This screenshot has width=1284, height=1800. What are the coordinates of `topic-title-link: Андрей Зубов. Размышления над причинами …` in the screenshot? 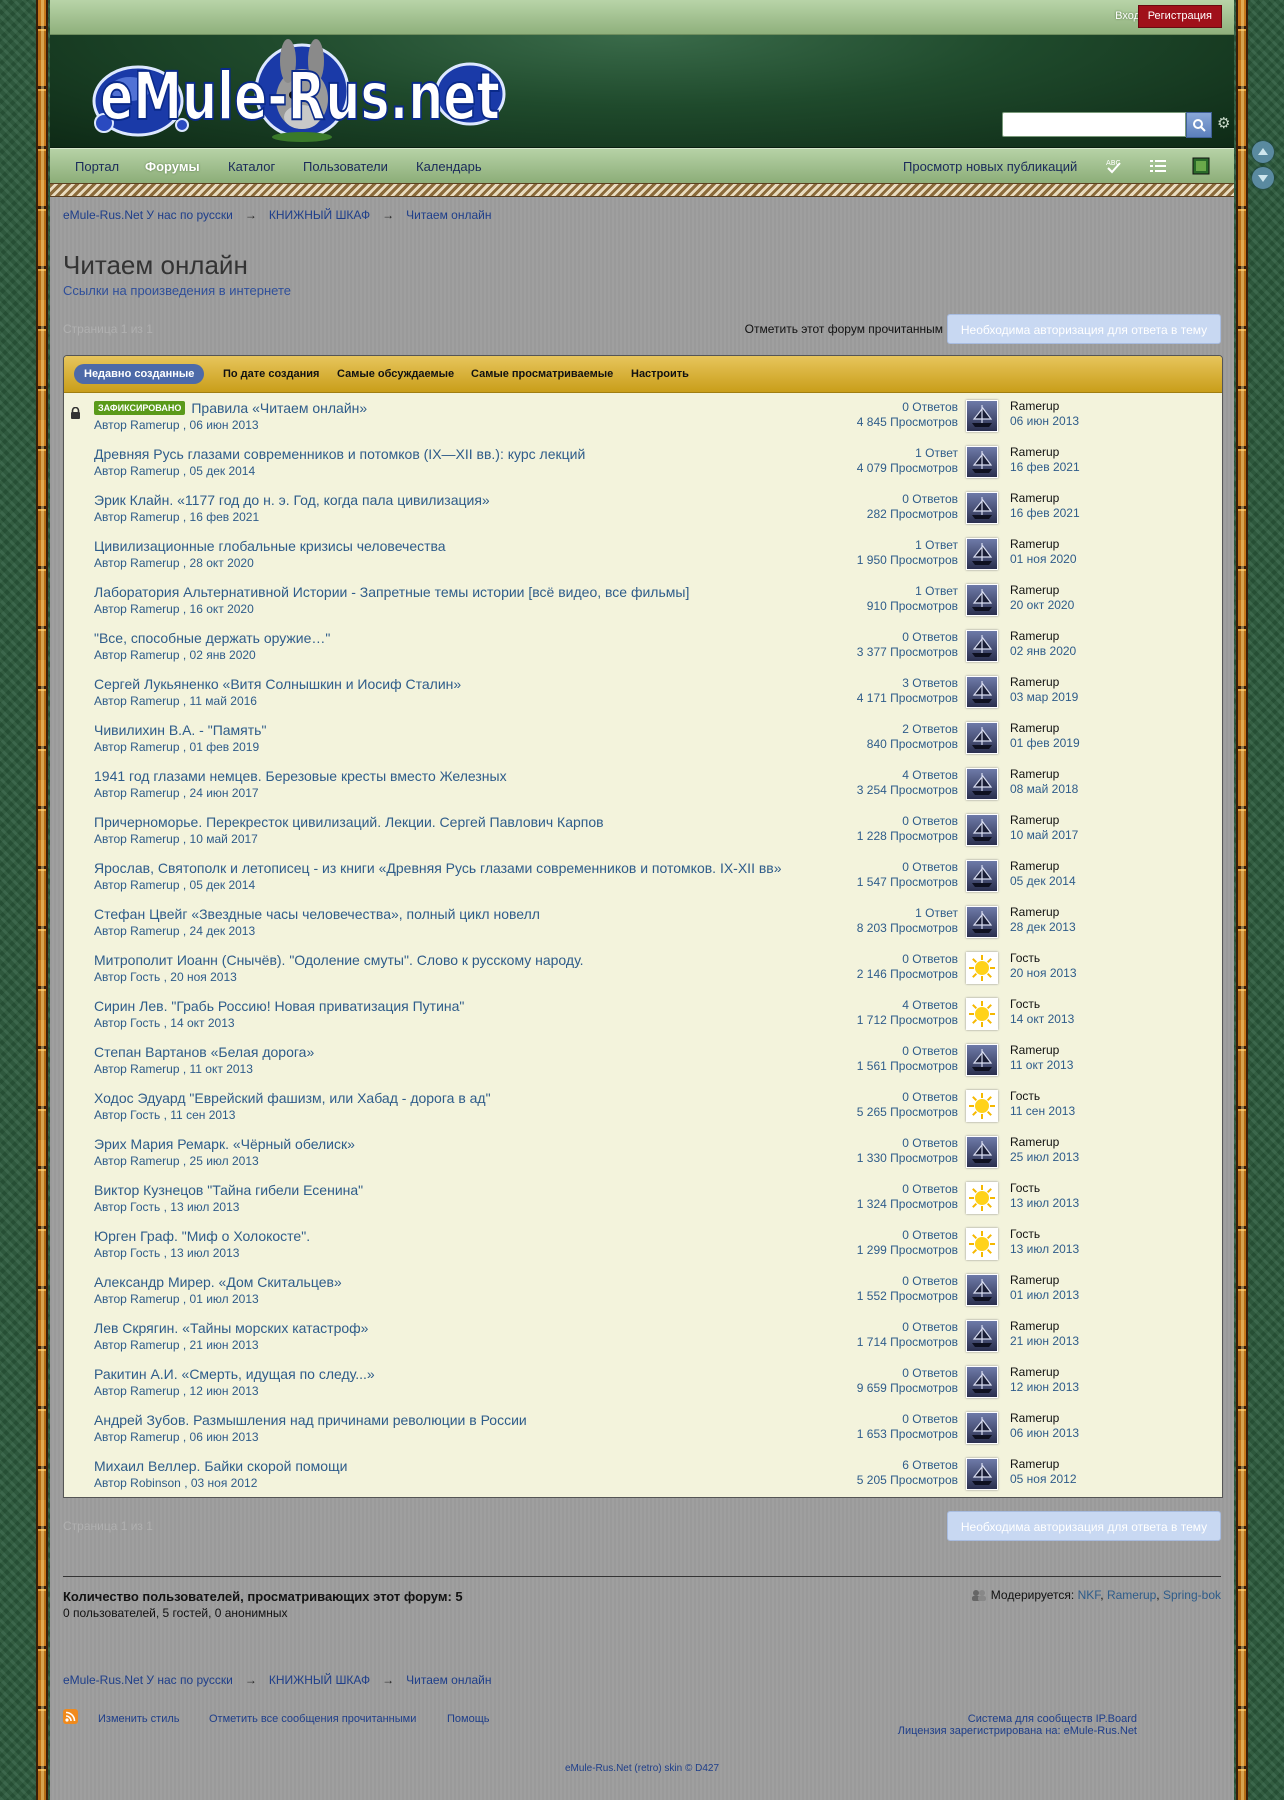 It's located at (310, 1420).